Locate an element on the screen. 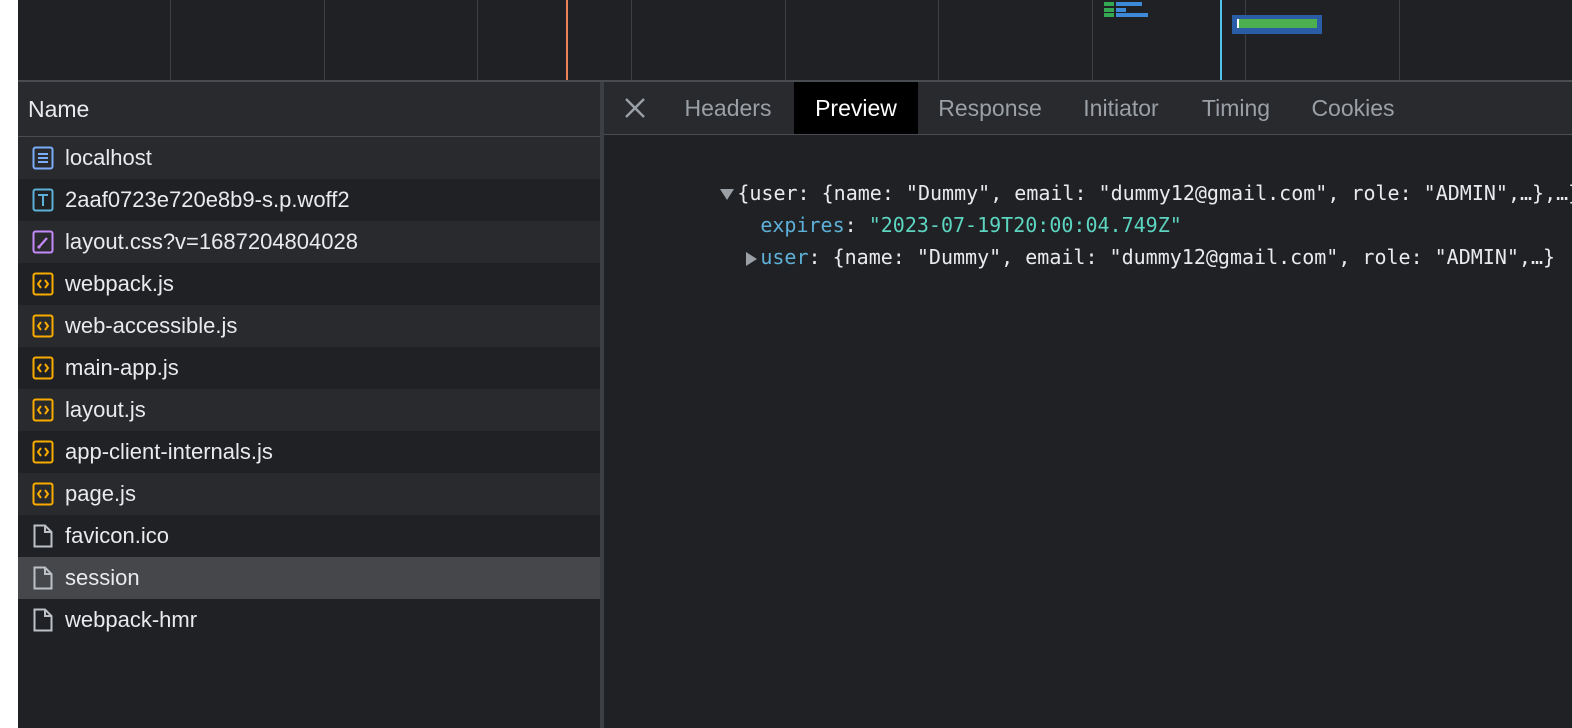  request-name: webpack.js is located at coordinates (119, 283).